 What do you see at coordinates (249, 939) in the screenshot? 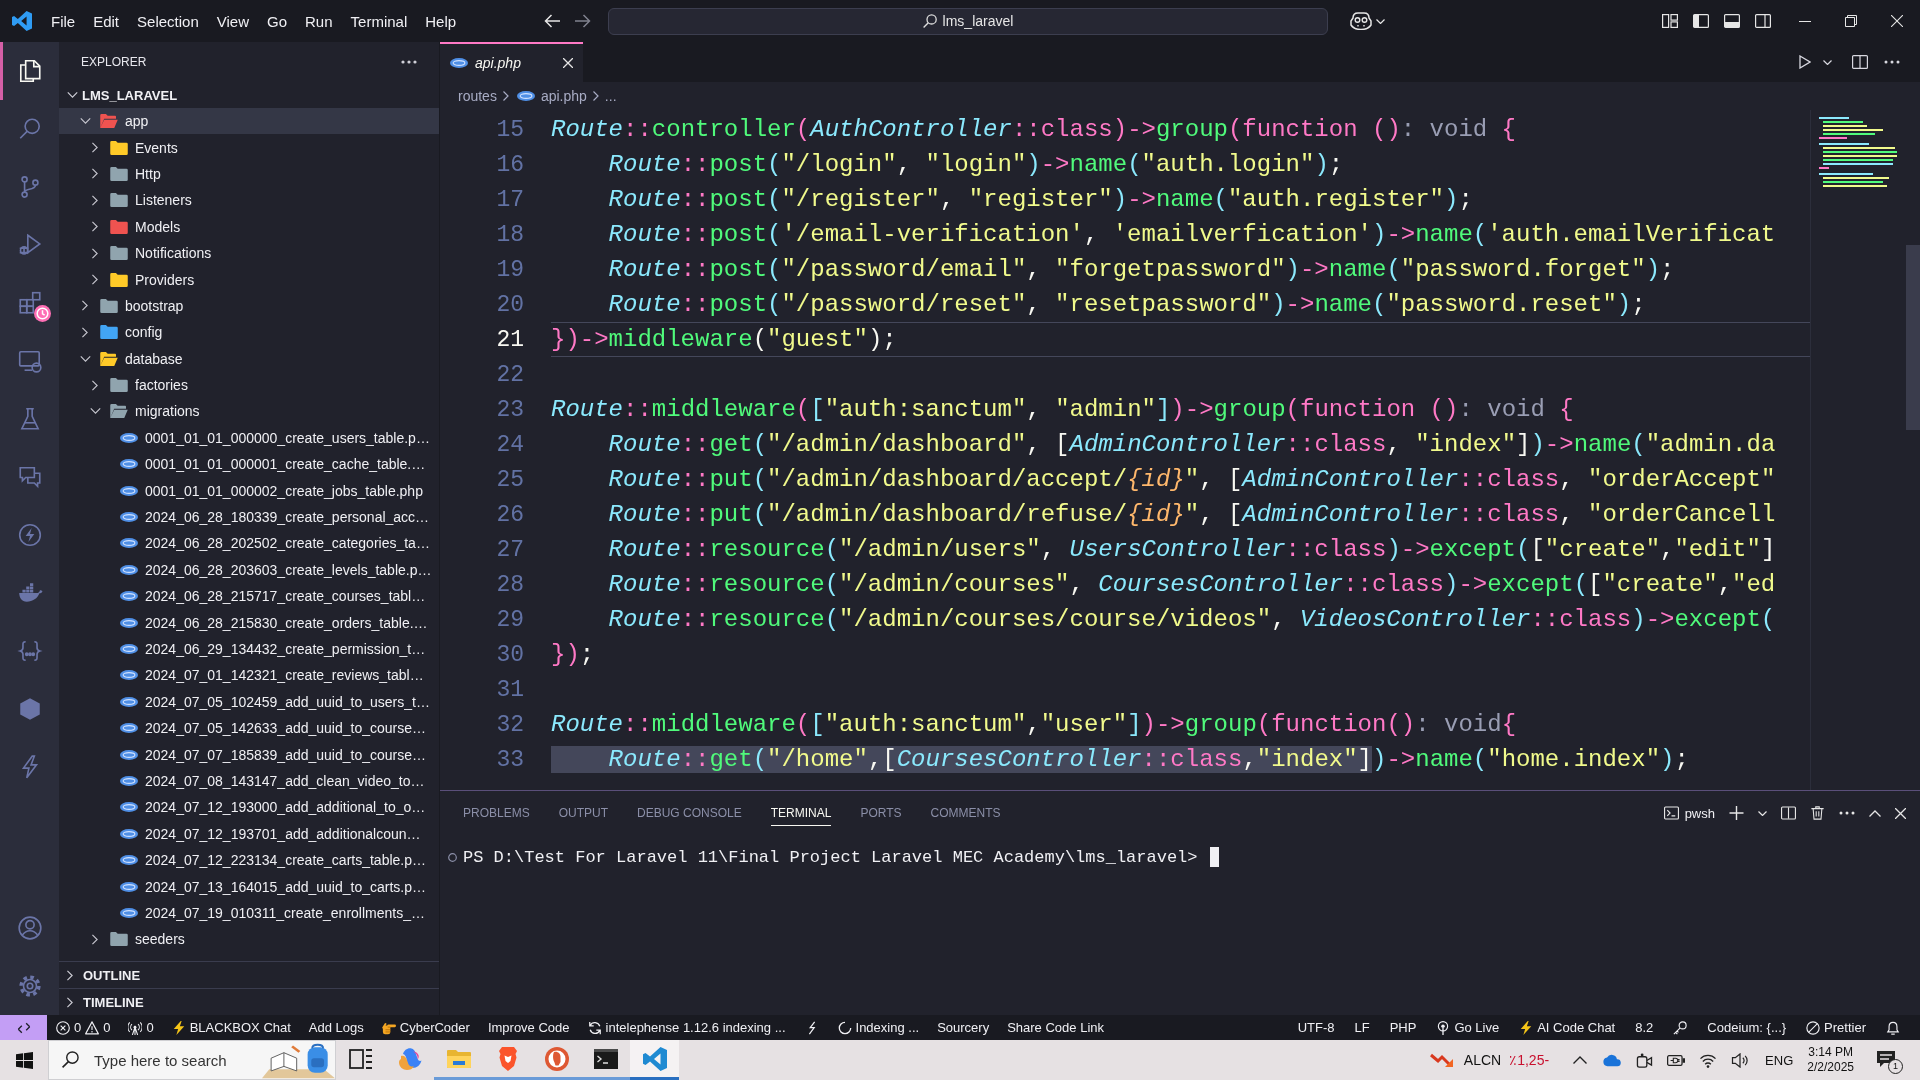
I see `tree-item: seeders` at bounding box center [249, 939].